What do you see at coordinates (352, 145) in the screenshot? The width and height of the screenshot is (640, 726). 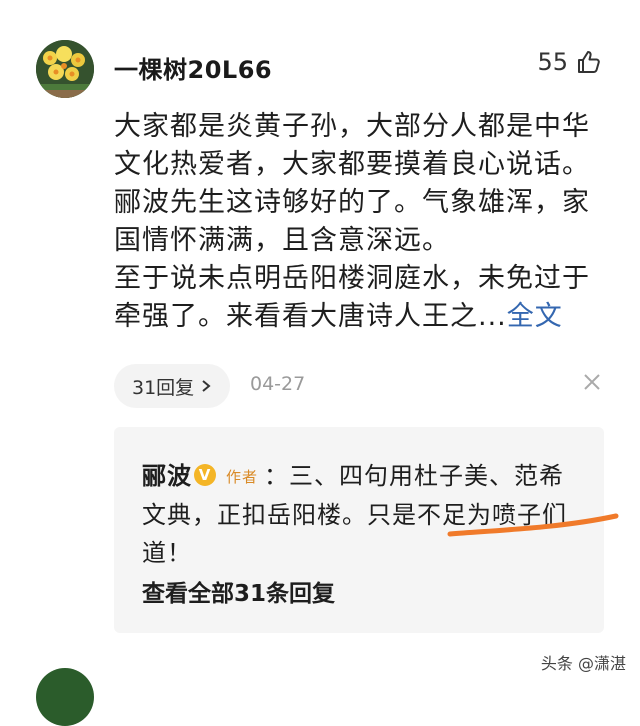 I see `comment-paragraph: 大家都是炎黄子孙，大部分人都是中华文化热爱者，大家都要摸着良心说话。` at bounding box center [352, 145].